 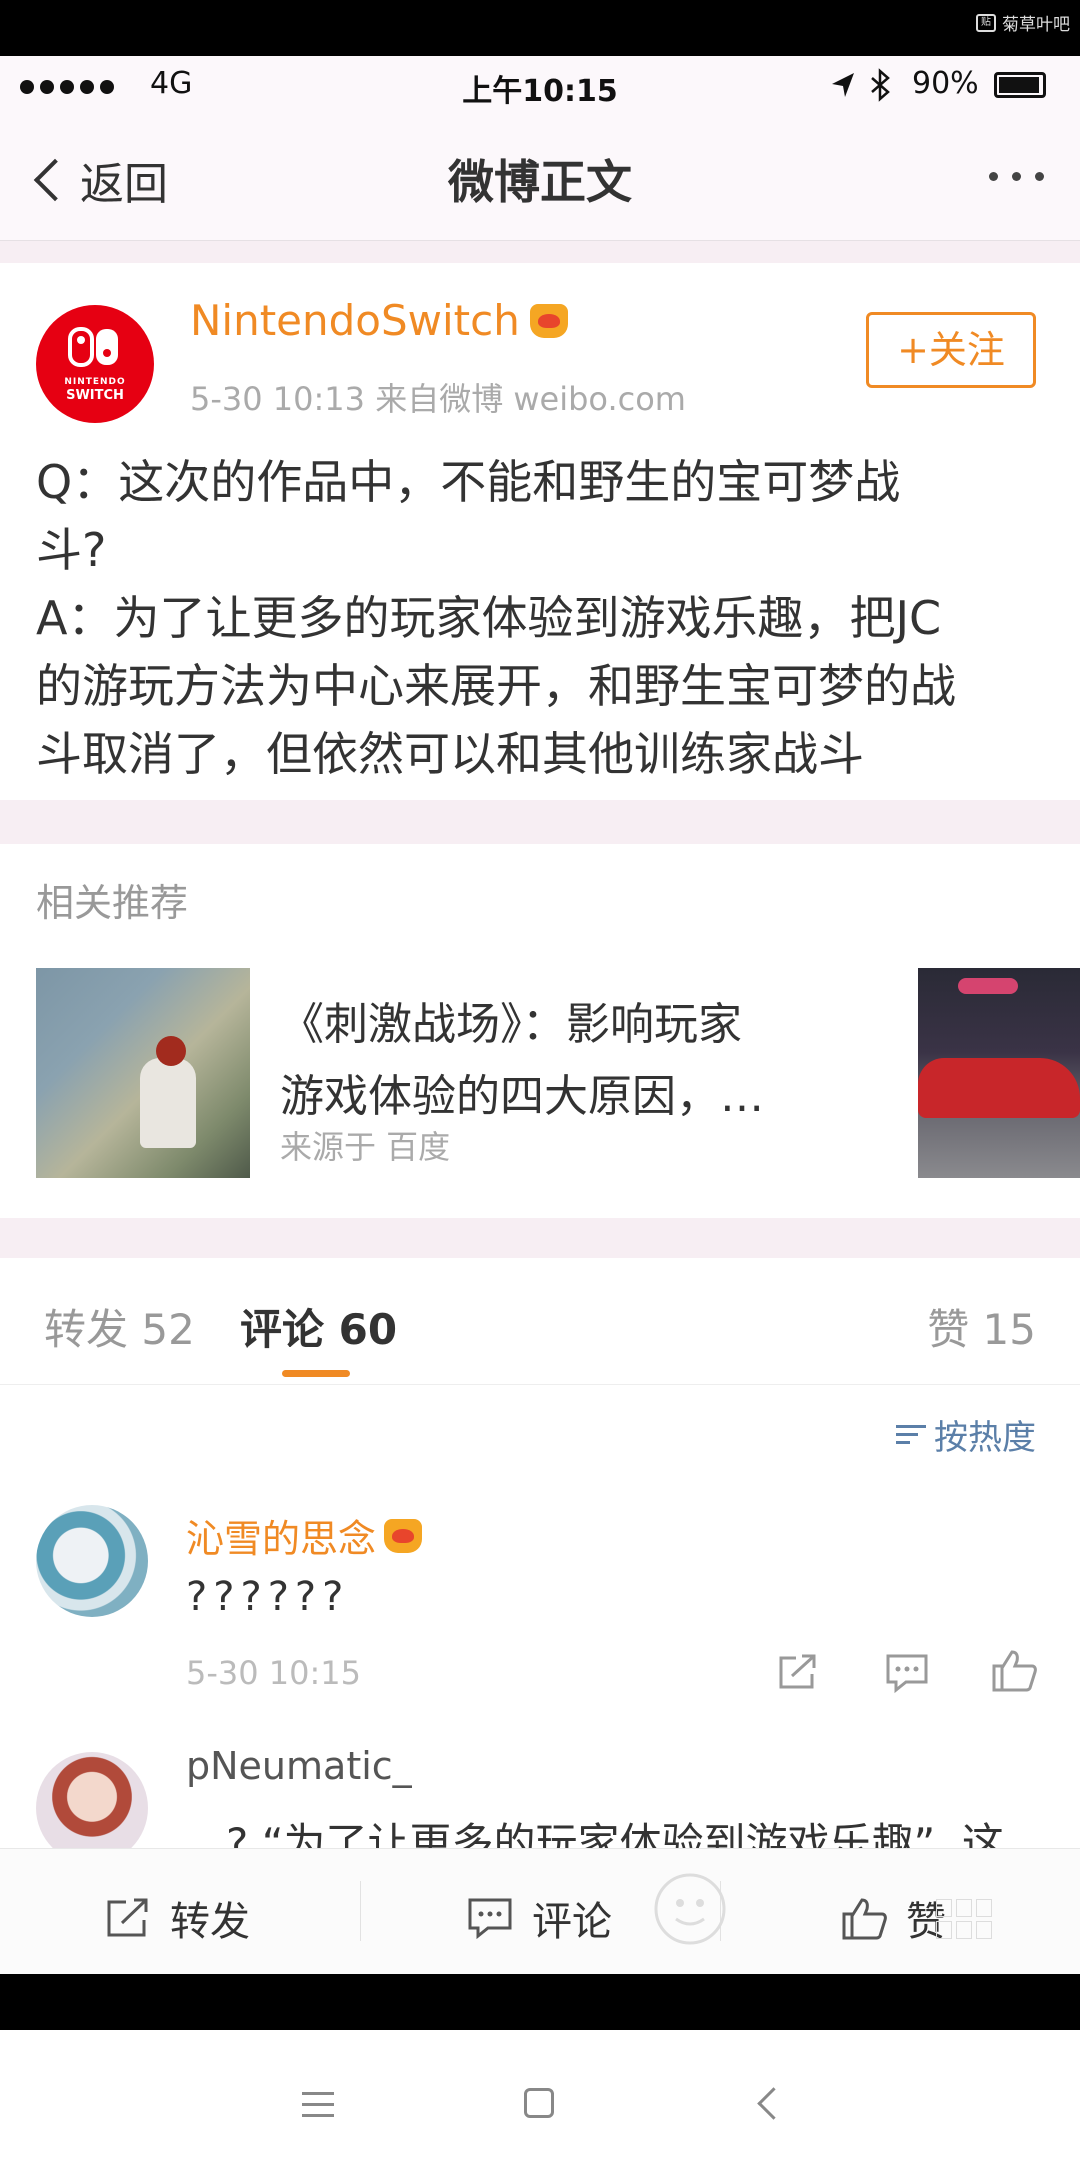 What do you see at coordinates (798, 1672) in the screenshot?
I see `comment-share-icon` at bounding box center [798, 1672].